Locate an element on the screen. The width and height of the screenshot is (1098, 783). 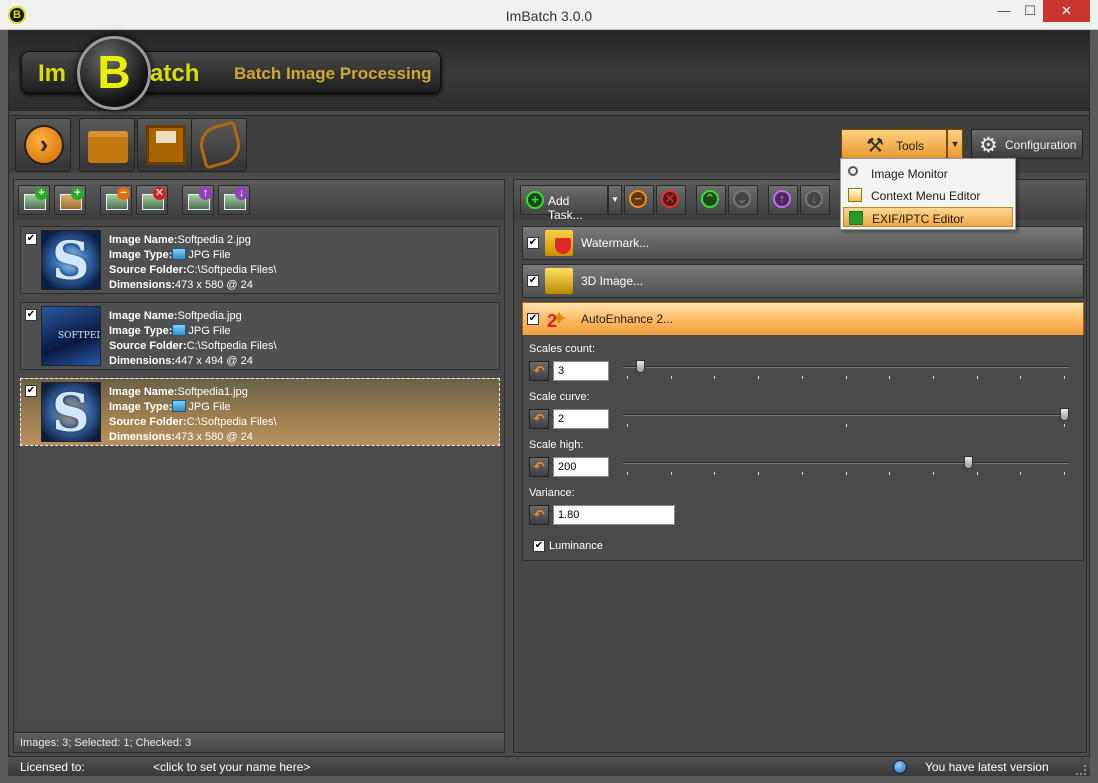
menu-item-label: EXIF/IPTC Editor is located at coordinates (918, 219).